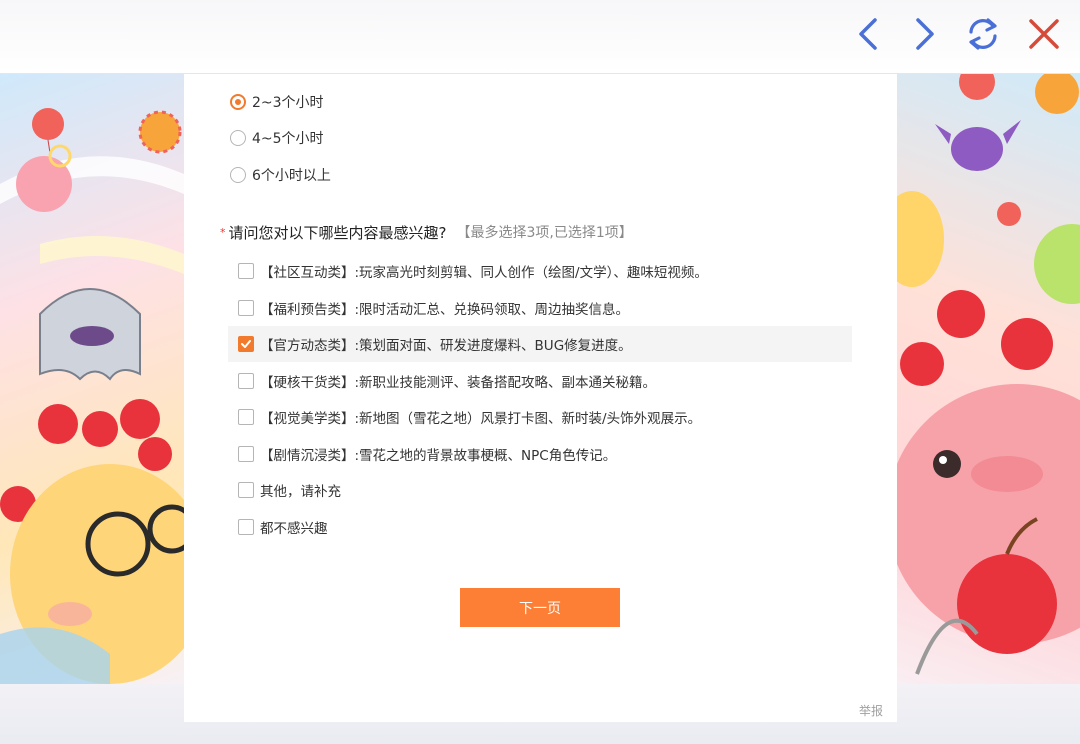 This screenshot has width=1080, height=744. Describe the element at coordinates (445, 310) in the screenshot. I see `interest-option-label: 【福利预告类】:限时活动汇总、兑换码领取、周边抽奖信息。` at that location.